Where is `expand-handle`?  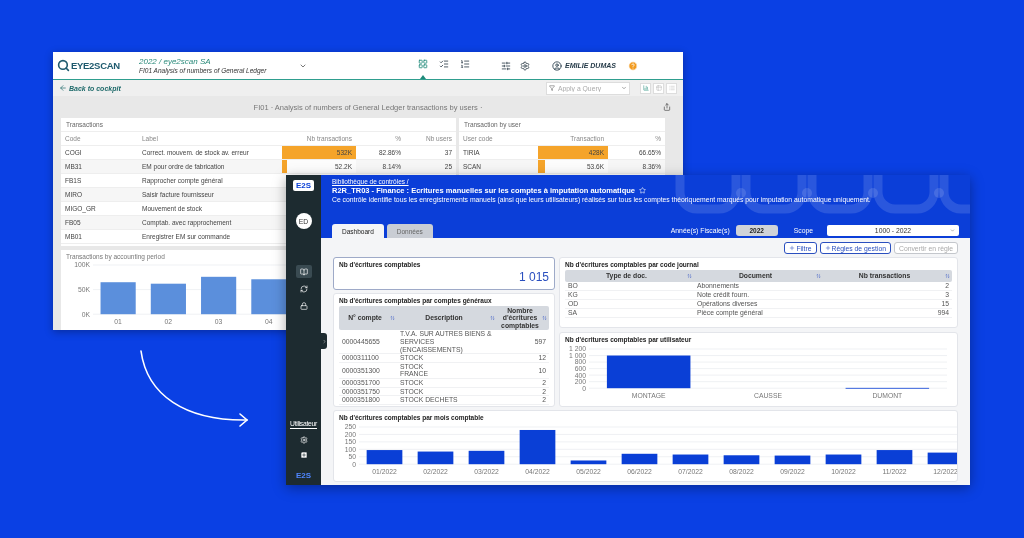 expand-handle is located at coordinates (324, 341).